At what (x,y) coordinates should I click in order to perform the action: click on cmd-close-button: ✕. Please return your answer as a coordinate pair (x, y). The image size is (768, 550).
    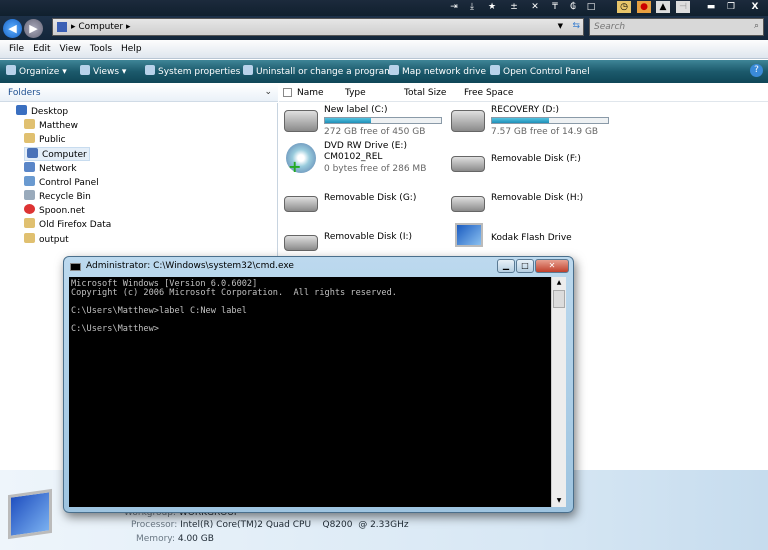
    Looking at the image, I should click on (552, 266).